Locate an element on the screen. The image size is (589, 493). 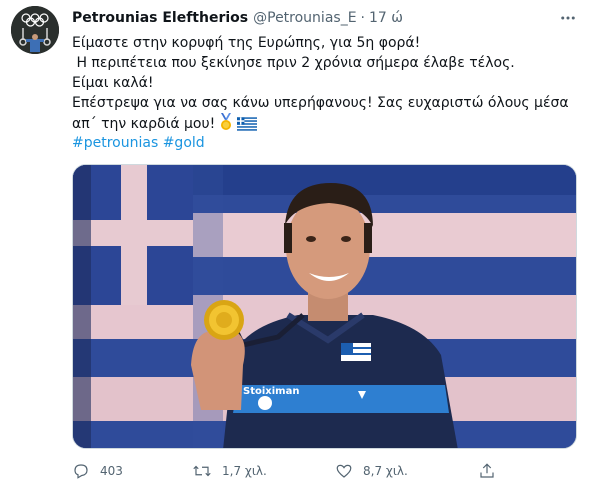
timestamp: 17 ώ is located at coordinates (386, 18).